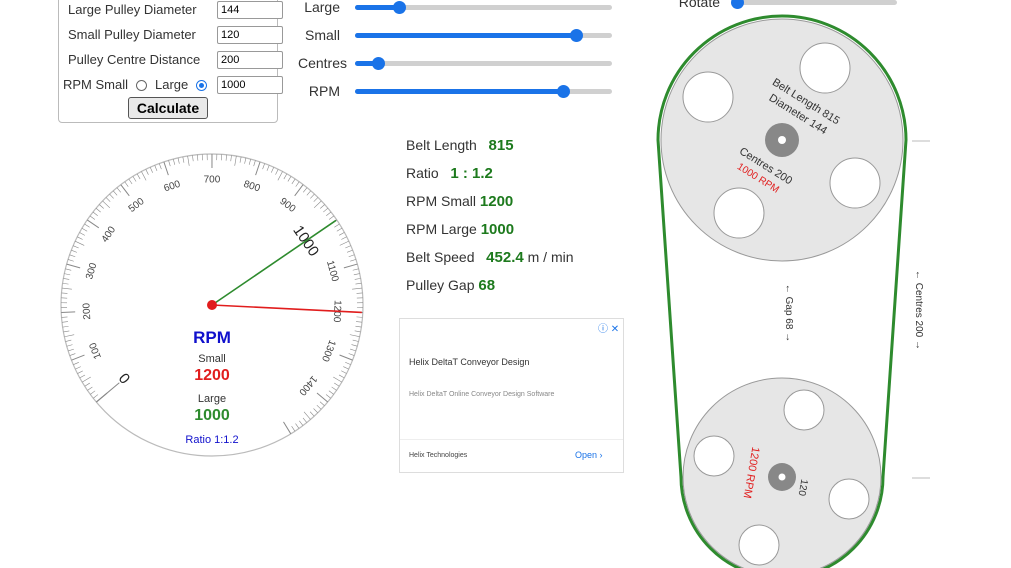 The width and height of the screenshot is (1011, 568). I want to click on small-slider-fill, so click(466, 35).